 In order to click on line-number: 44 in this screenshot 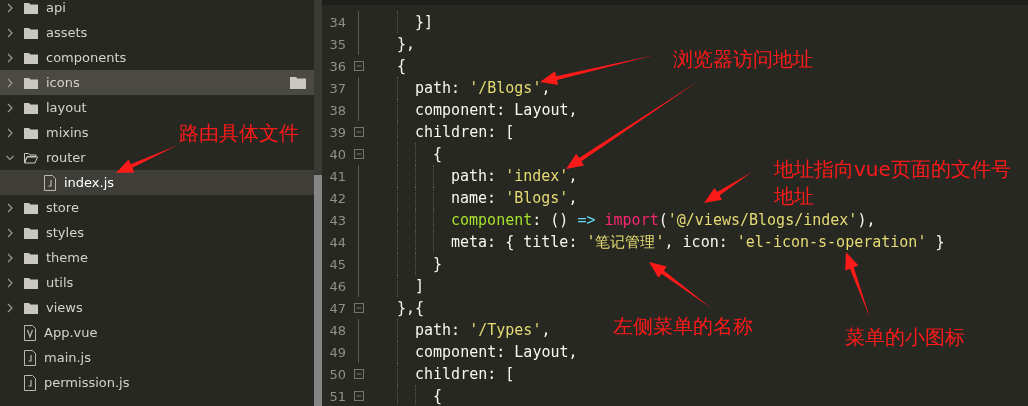, I will do `click(337, 242)`.